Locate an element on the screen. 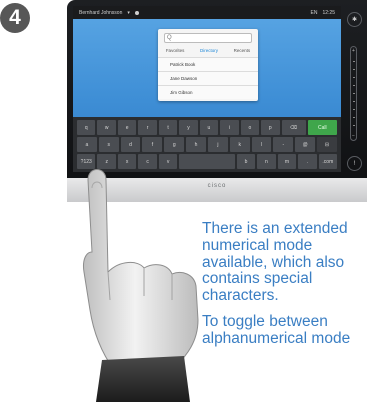  key: w is located at coordinates (106, 127).